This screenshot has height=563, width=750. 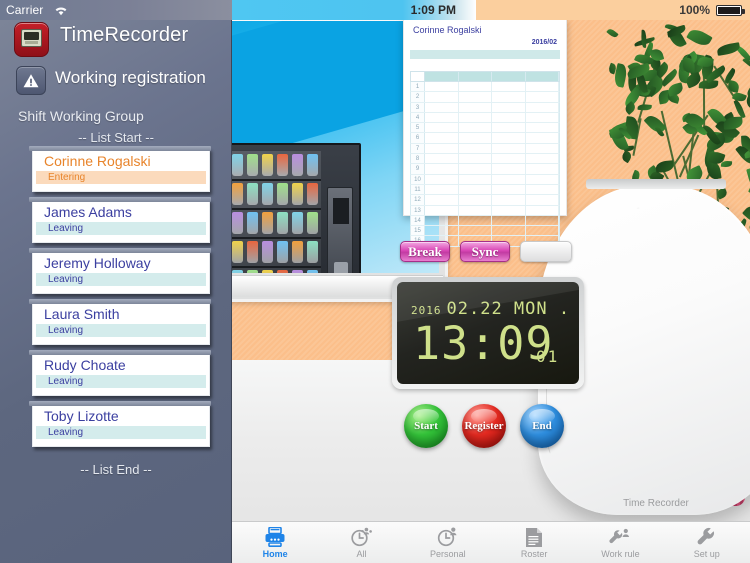 I want to click on timecard-grid: 12345678910111213141516, so click(x=485, y=159).